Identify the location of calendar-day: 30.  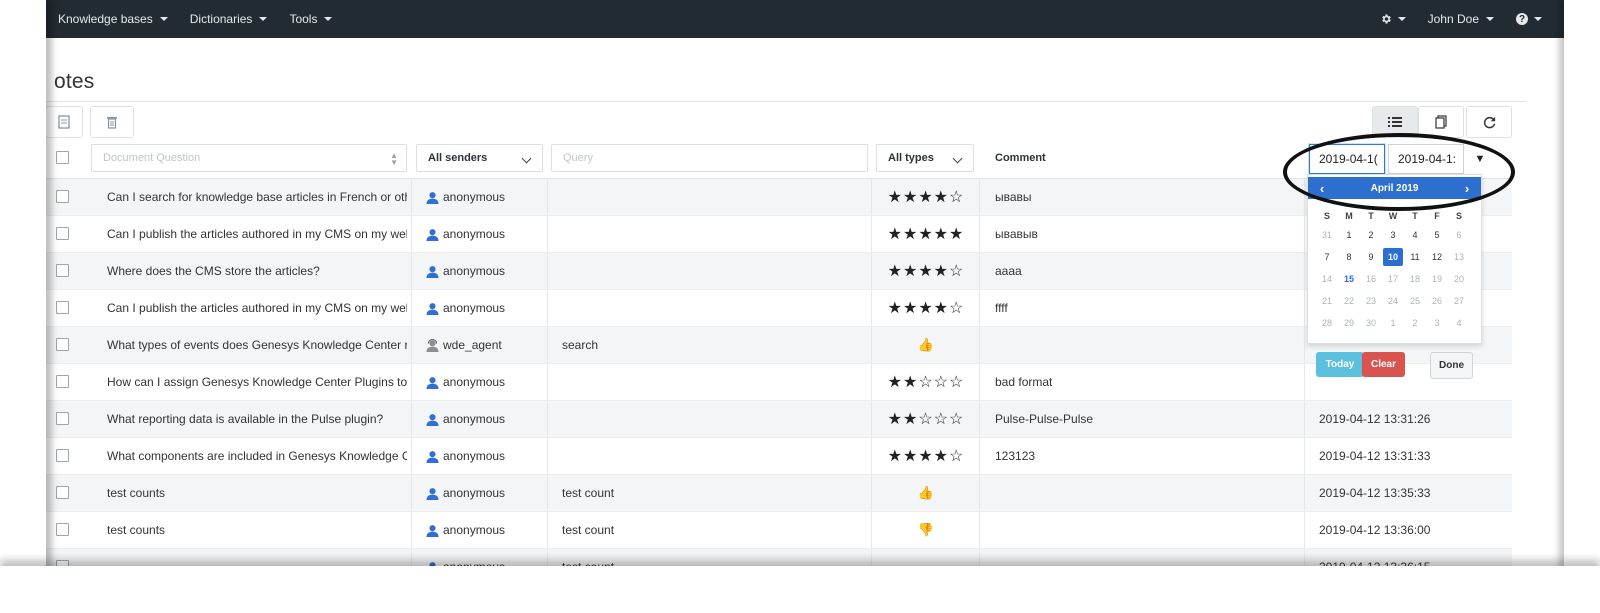
(1371, 323).